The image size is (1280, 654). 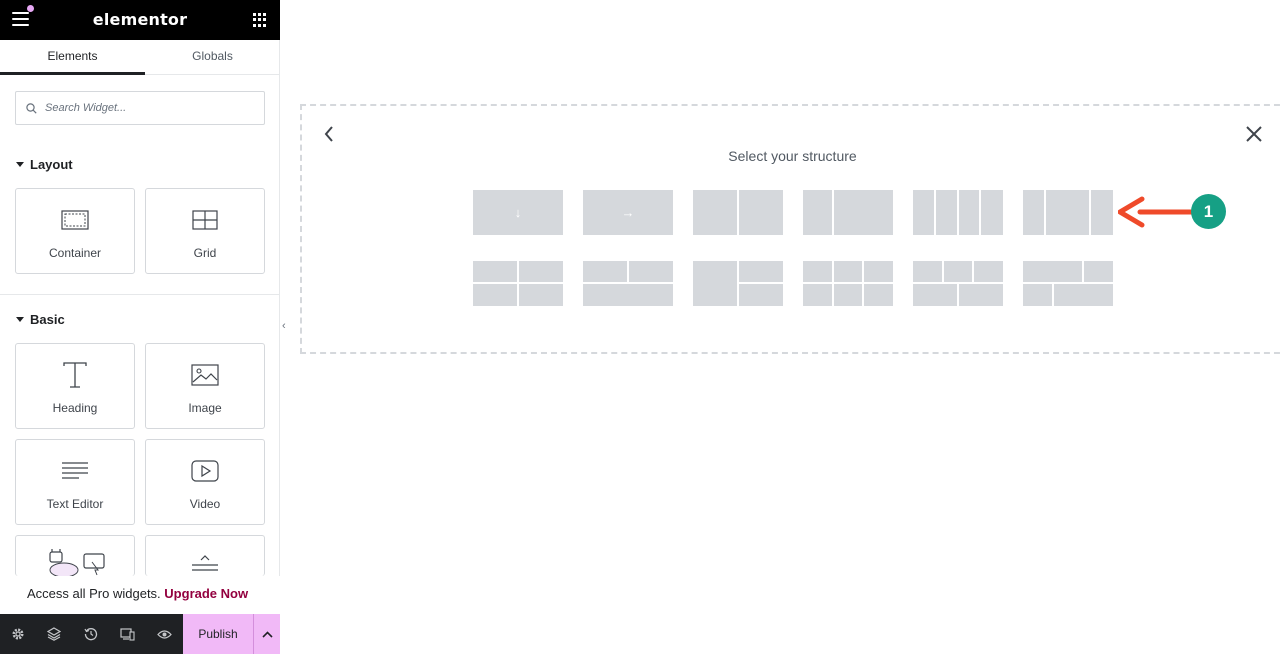 I want to click on section-layout-title: Layout, so click(x=51, y=164).